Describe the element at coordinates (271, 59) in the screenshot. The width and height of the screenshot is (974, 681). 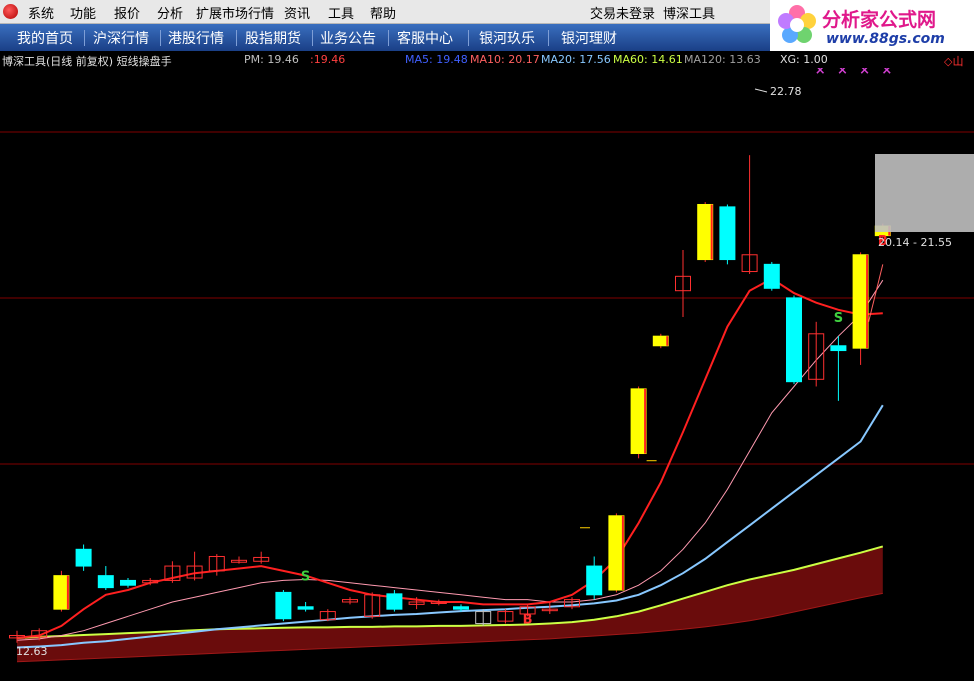
I see `pm-value: PM: 19.46` at that location.